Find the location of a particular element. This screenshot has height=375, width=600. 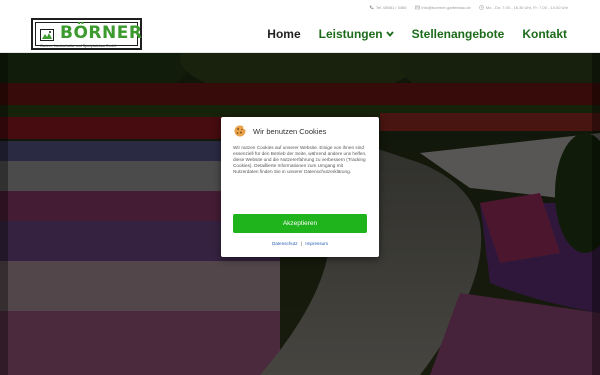

nav-leistungen: Leistungen is located at coordinates (356, 34).